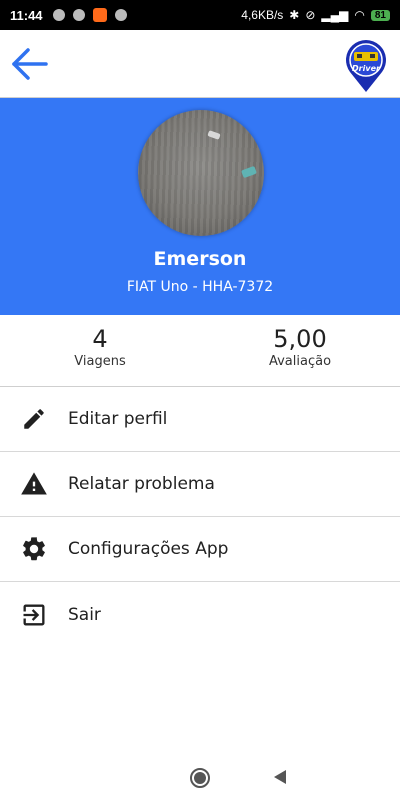 This screenshot has width=400, height=800. Describe the element at coordinates (335, 15) in the screenshot. I see `signal-icon: ▂▄▆` at that location.